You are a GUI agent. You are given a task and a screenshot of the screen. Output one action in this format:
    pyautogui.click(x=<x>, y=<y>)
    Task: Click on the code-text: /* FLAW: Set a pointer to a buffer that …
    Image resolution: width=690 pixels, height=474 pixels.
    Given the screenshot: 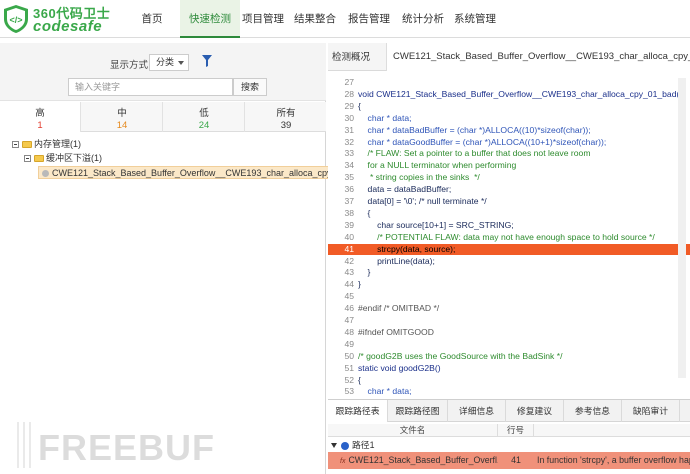 What is the action you would take?
    pyautogui.click(x=474, y=153)
    